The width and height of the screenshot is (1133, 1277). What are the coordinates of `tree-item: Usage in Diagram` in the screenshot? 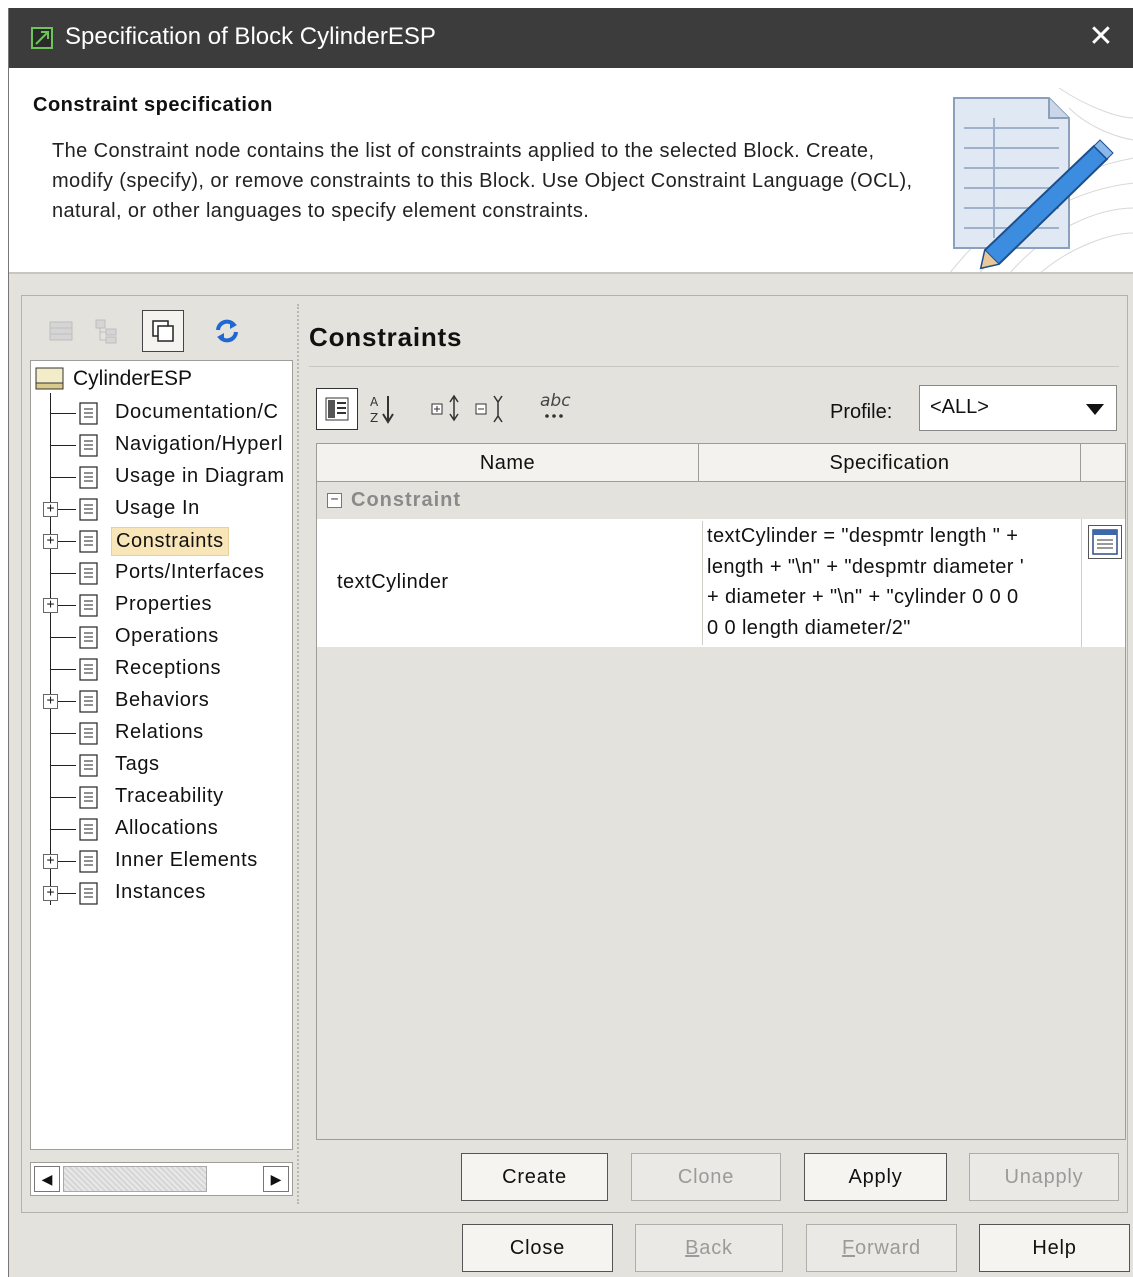 It's located at (161, 477).